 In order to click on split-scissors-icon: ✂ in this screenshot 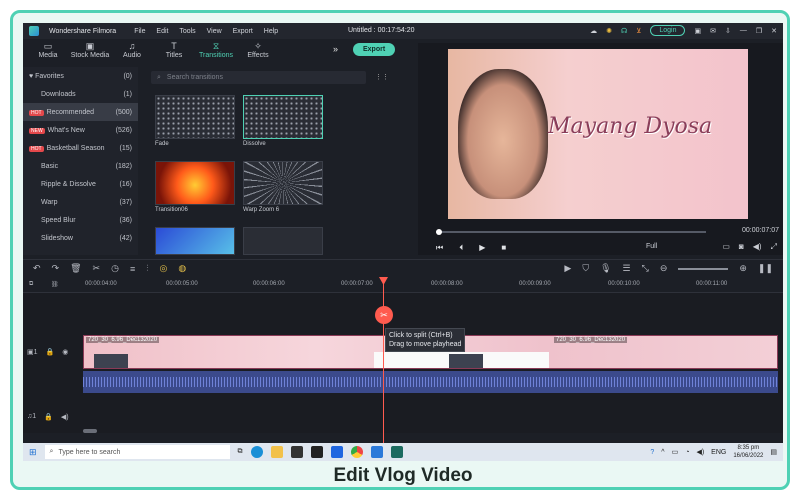, I will do `click(384, 315)`.